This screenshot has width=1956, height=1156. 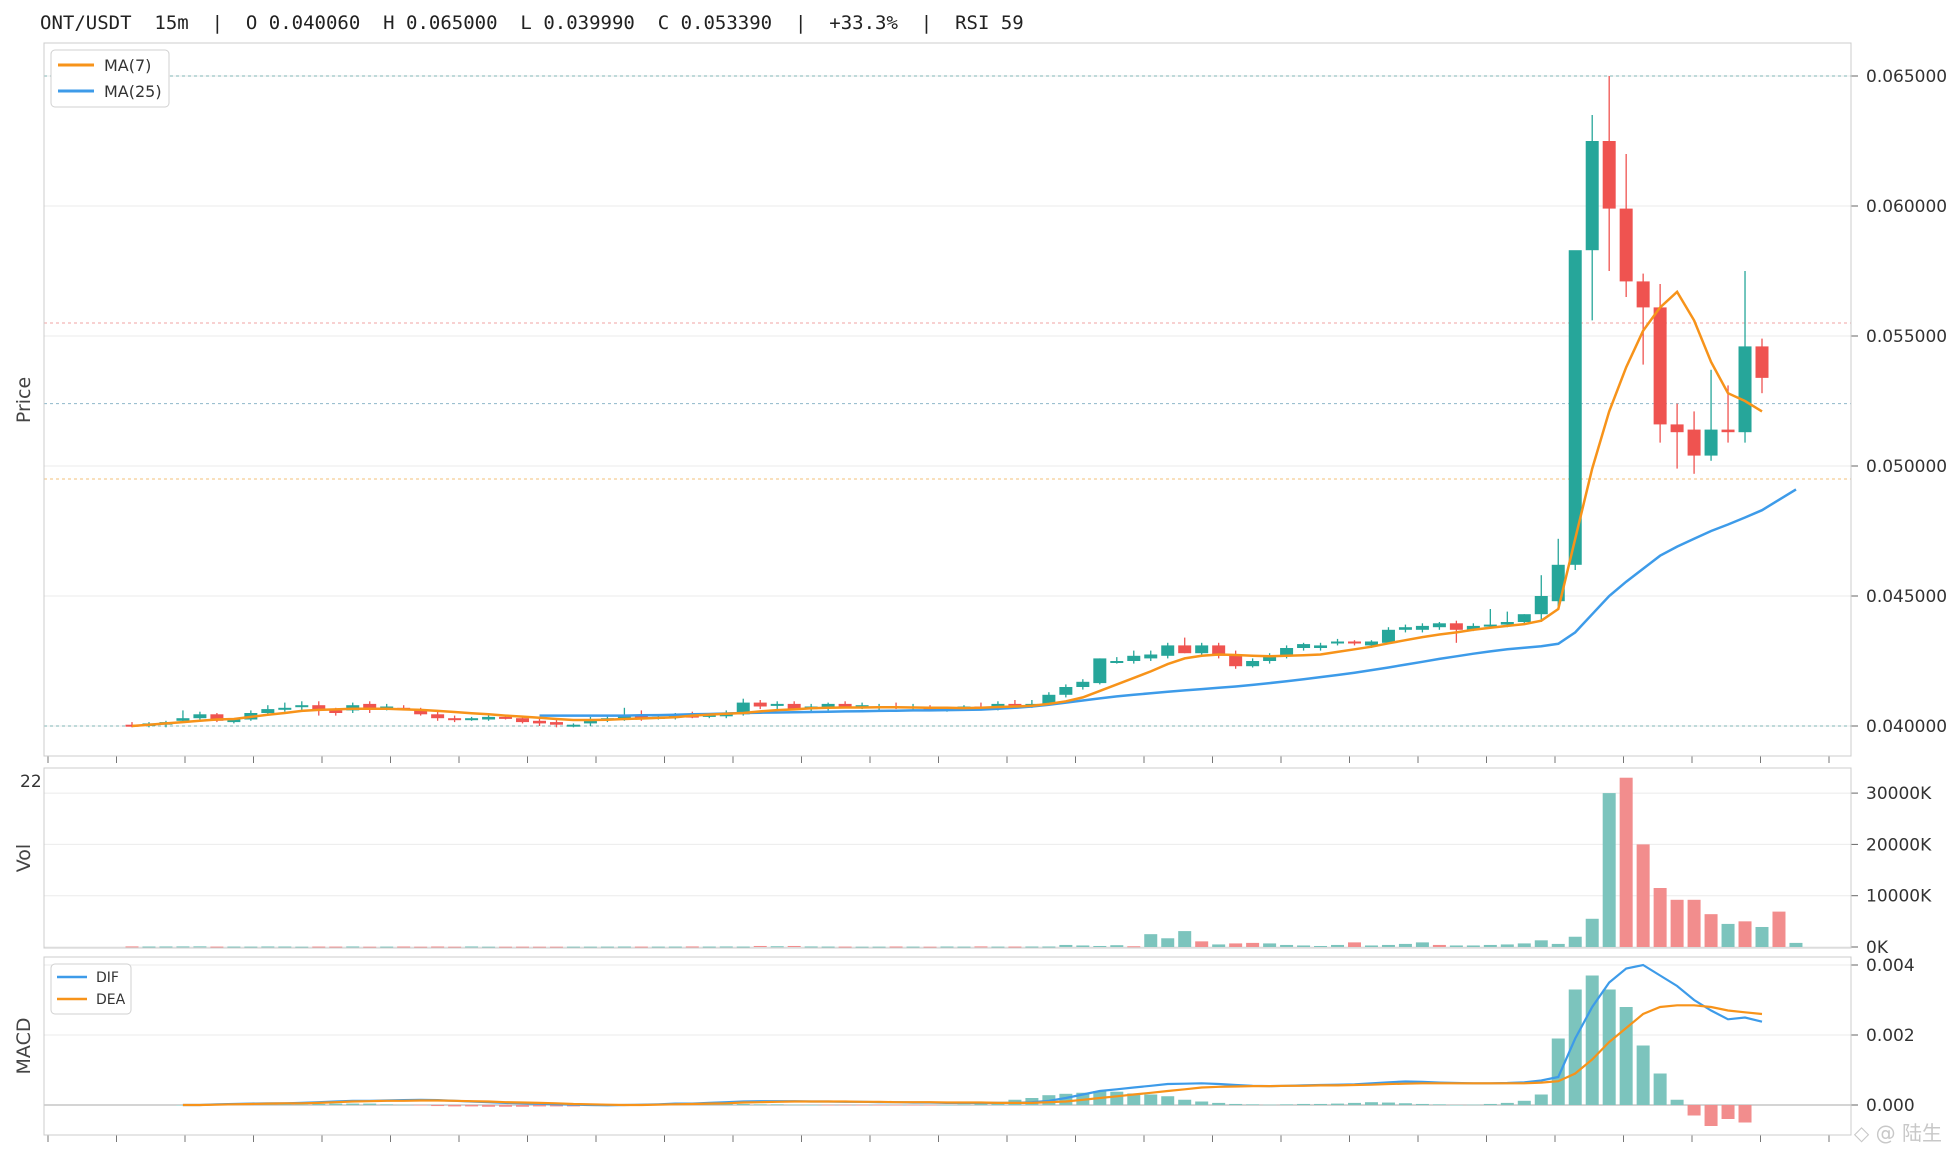 I want to click on volume-tick-label: 10000K, so click(x=1899, y=897).